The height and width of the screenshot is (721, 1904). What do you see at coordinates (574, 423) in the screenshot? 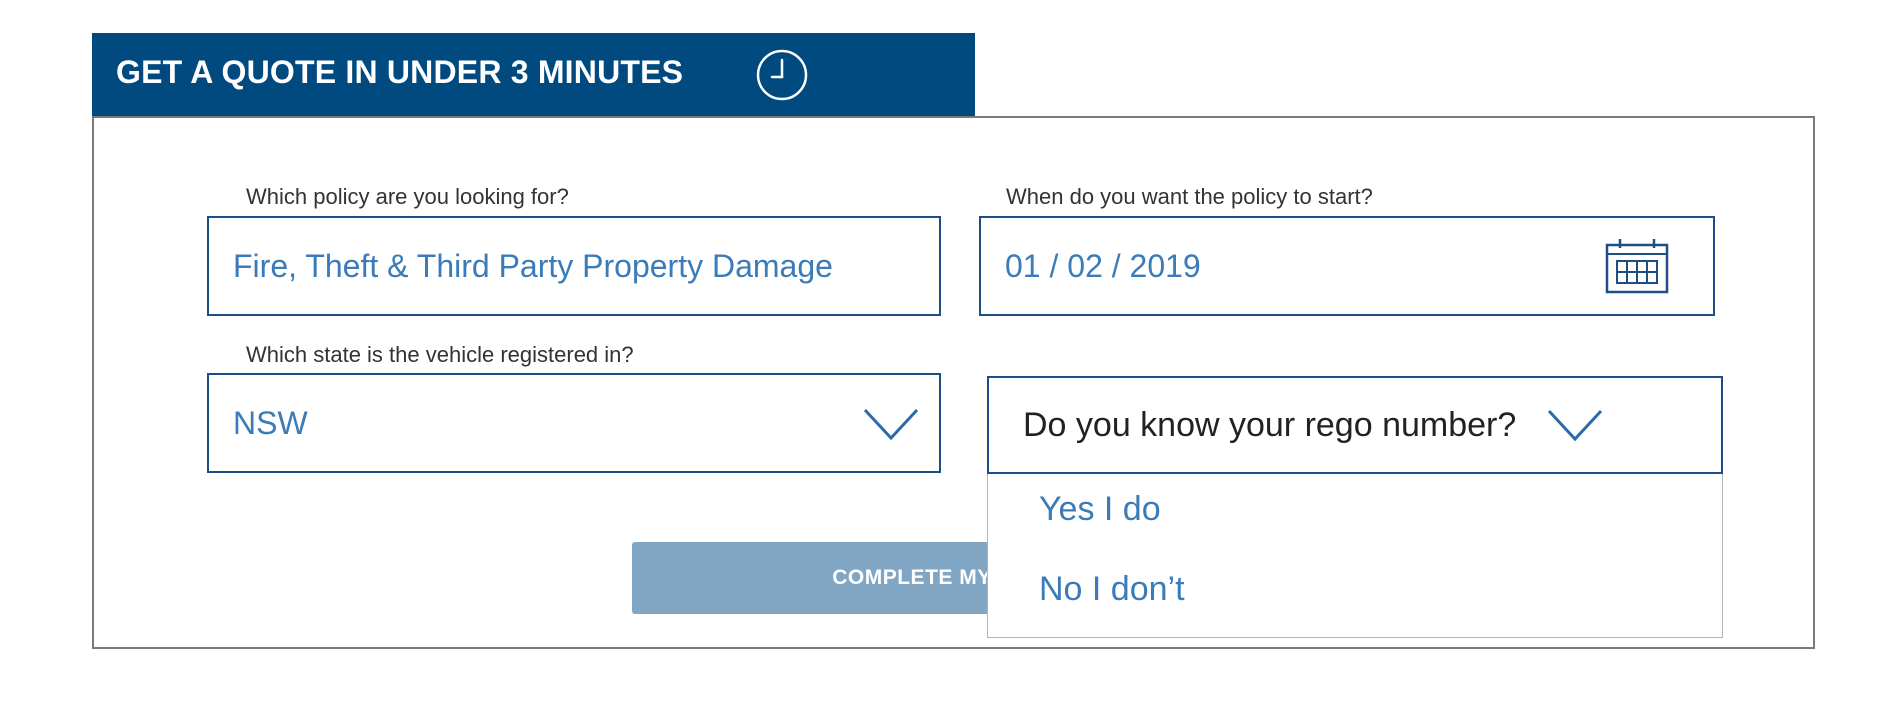
I see `state-select: NSW` at bounding box center [574, 423].